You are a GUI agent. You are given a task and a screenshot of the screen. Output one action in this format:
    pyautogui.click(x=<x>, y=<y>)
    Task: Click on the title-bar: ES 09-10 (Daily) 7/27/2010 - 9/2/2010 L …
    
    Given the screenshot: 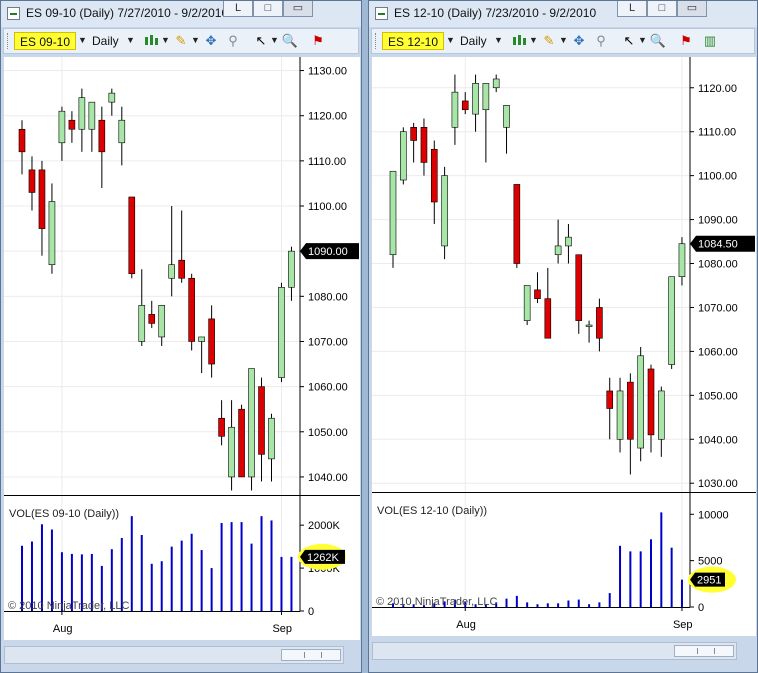 What is the action you would take?
    pyautogui.click(x=181, y=14)
    